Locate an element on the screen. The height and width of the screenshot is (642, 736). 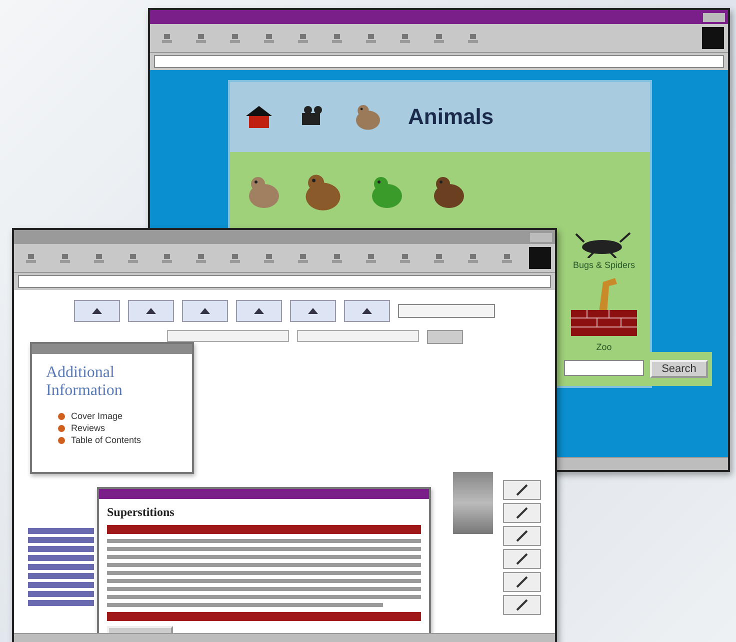
collection-dropdown is located at coordinates (604, 368).